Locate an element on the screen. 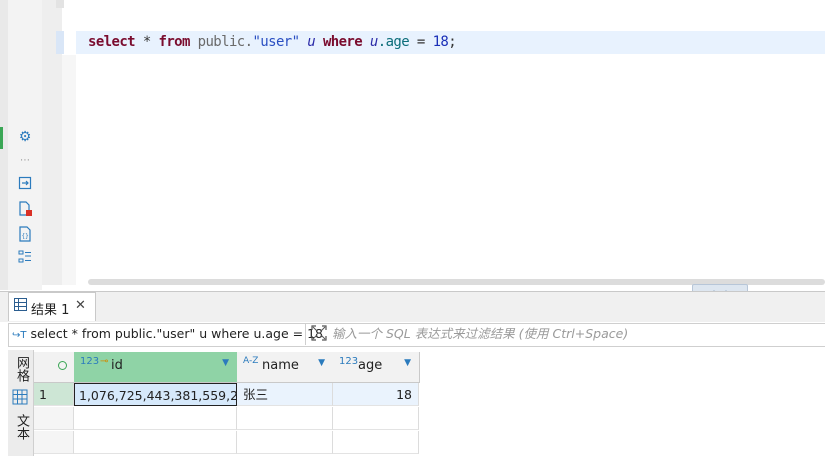 Image resolution: width=825 pixels, height=456 pixels. close-icon: ✕ is located at coordinates (80, 305).